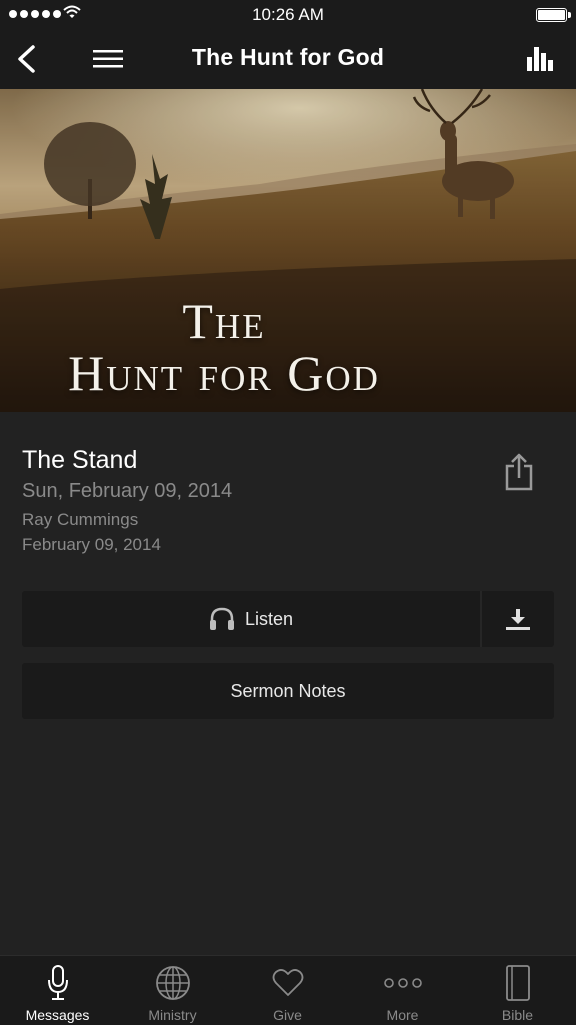  What do you see at coordinates (269, 618) in the screenshot?
I see `listen-label: Listen` at bounding box center [269, 618].